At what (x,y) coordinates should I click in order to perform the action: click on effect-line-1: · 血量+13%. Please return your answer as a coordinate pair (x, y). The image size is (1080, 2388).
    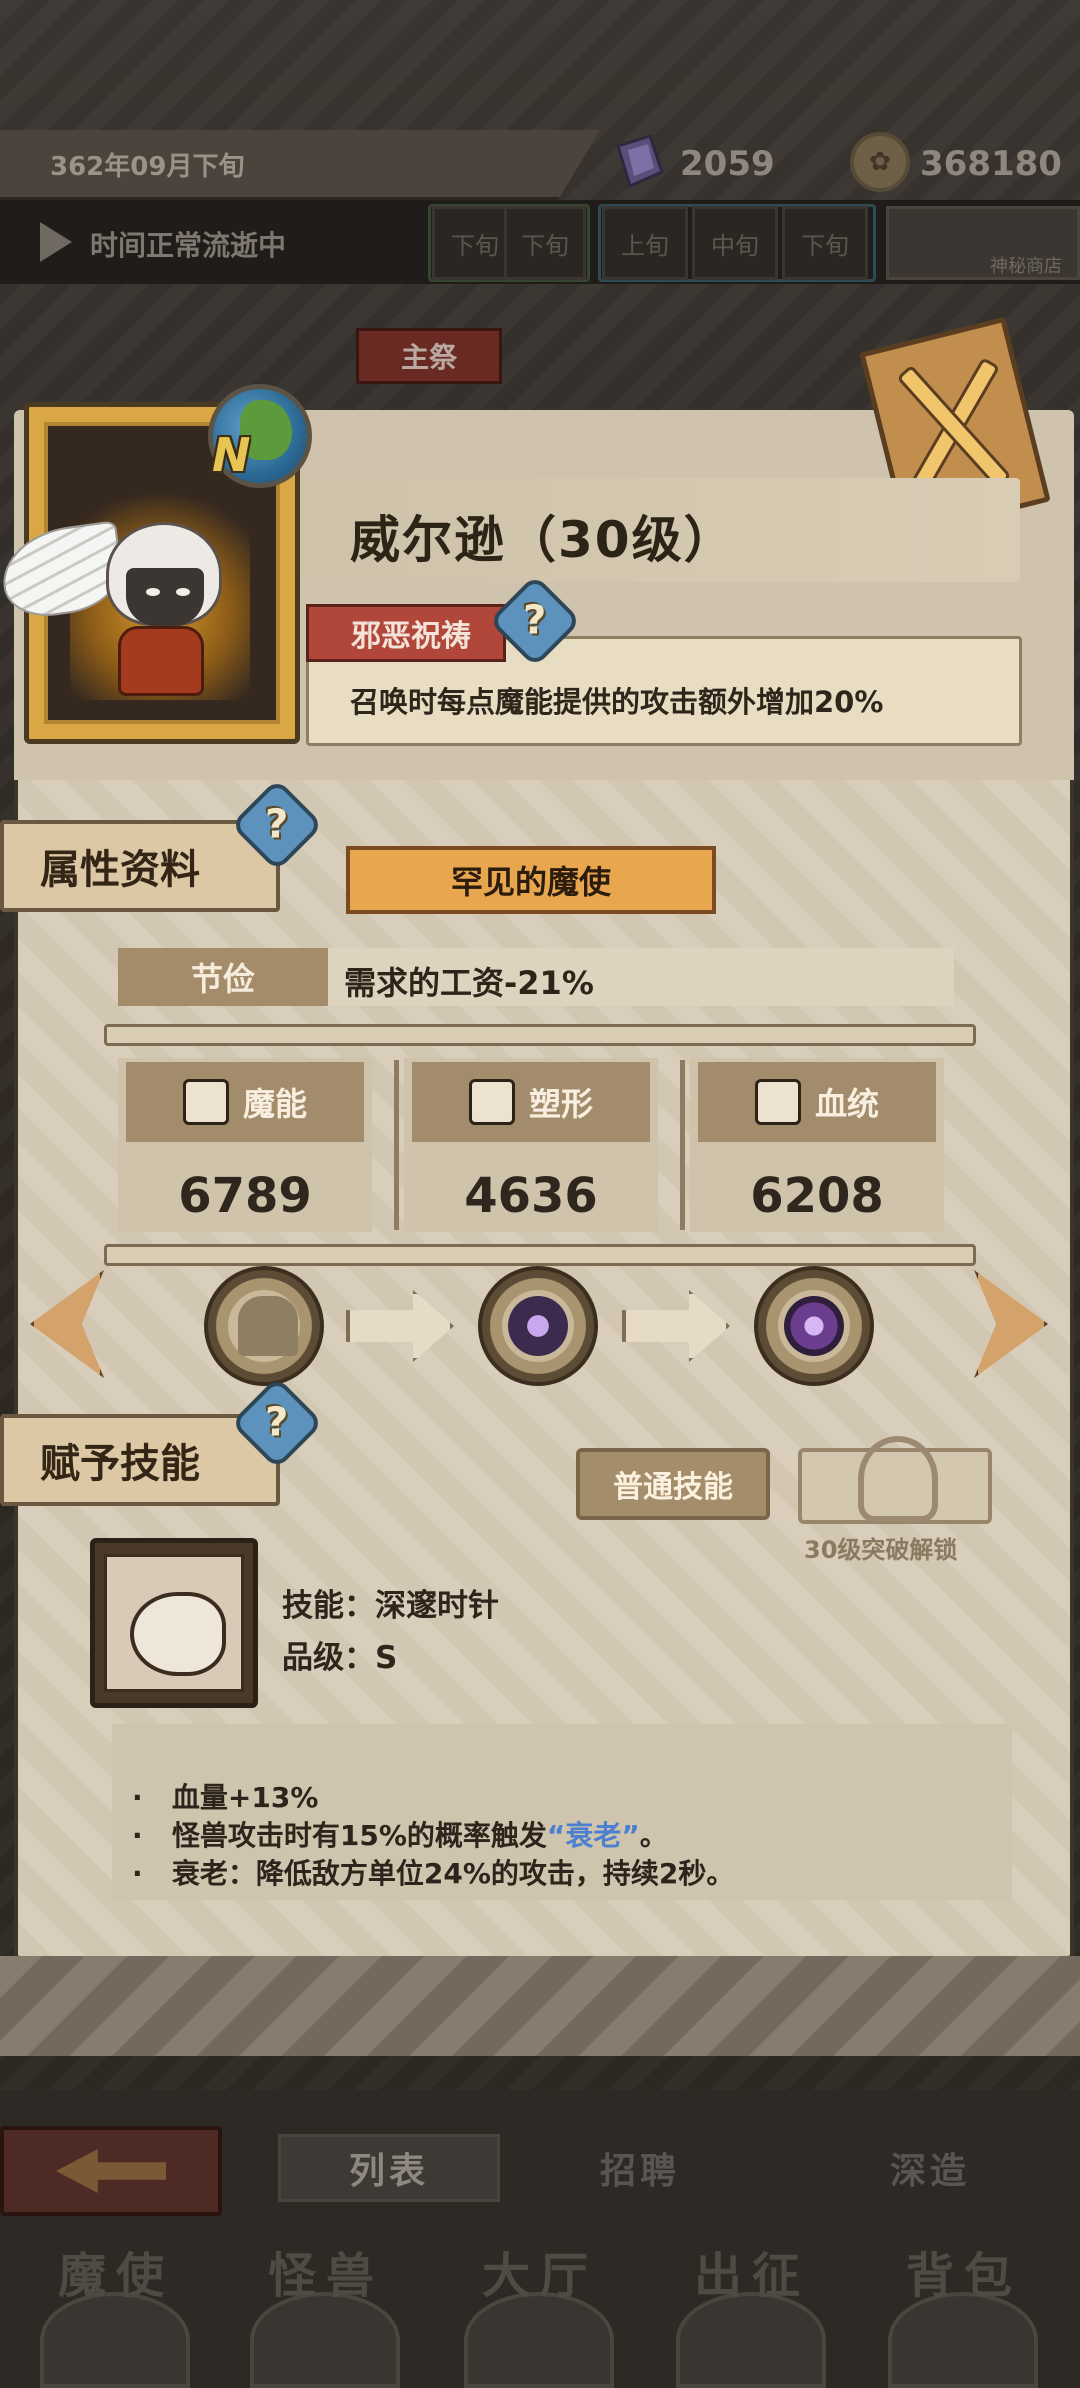
    Looking at the image, I should click on (225, 1796).